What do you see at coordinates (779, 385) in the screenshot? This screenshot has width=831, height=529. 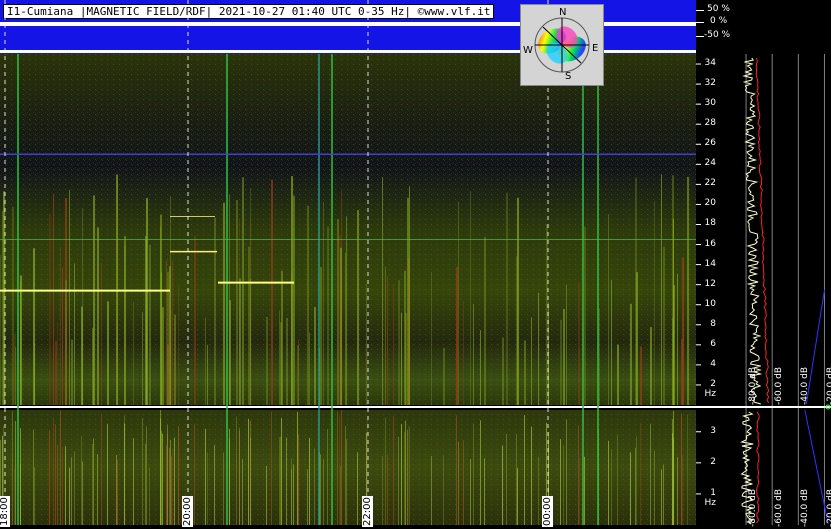 I see `upper-db-label: -60.0 dB` at bounding box center [779, 385].